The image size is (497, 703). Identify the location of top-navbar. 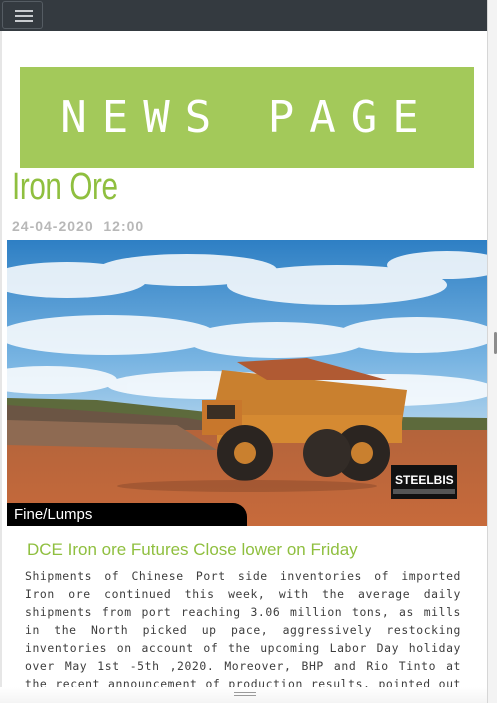
(243, 15).